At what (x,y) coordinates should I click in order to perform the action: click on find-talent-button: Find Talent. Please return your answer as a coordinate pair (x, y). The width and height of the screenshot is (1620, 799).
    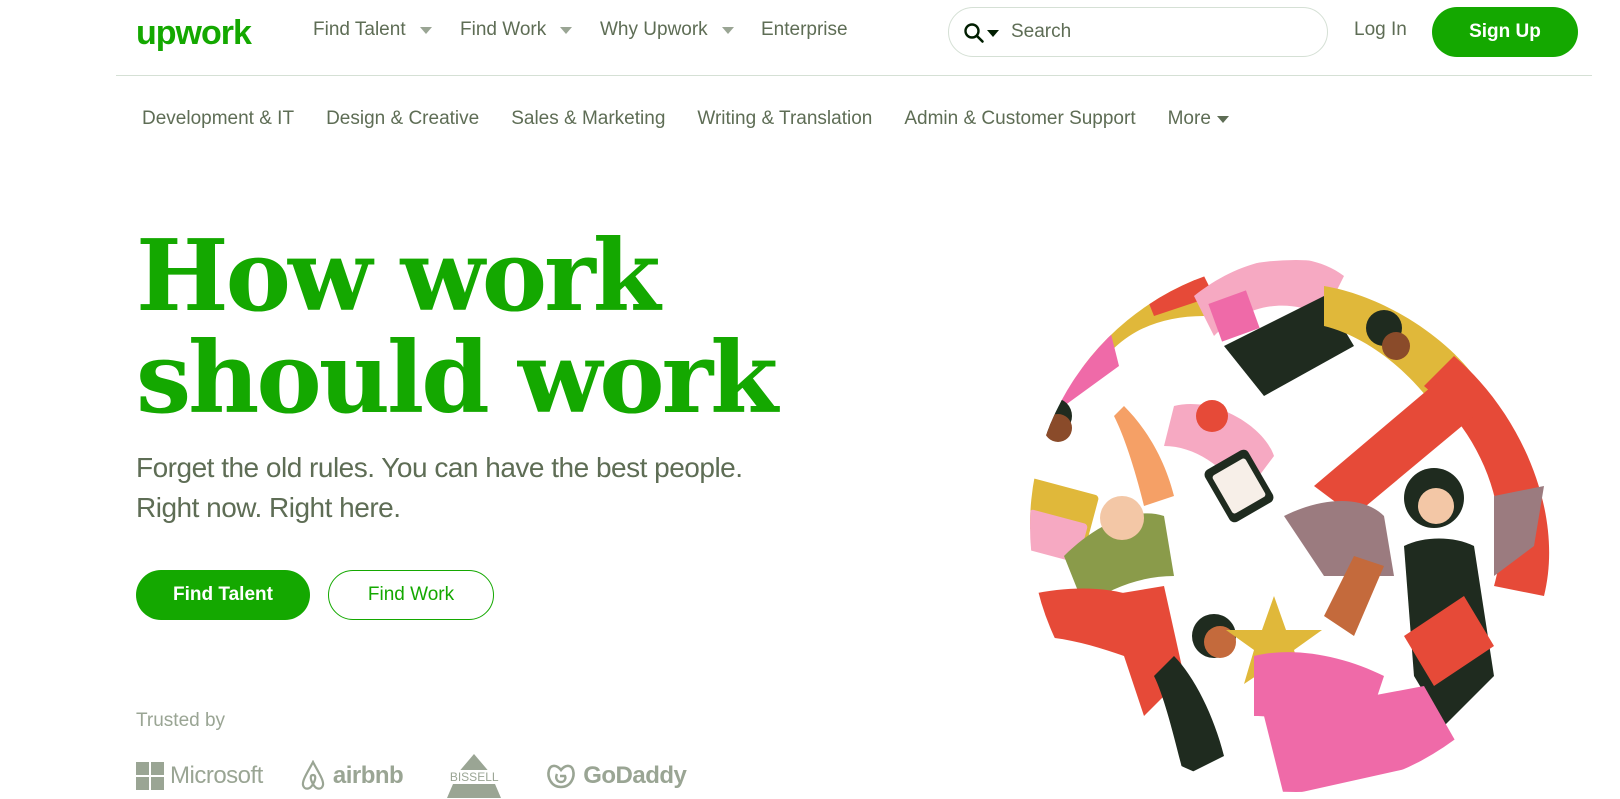
    Looking at the image, I should click on (223, 595).